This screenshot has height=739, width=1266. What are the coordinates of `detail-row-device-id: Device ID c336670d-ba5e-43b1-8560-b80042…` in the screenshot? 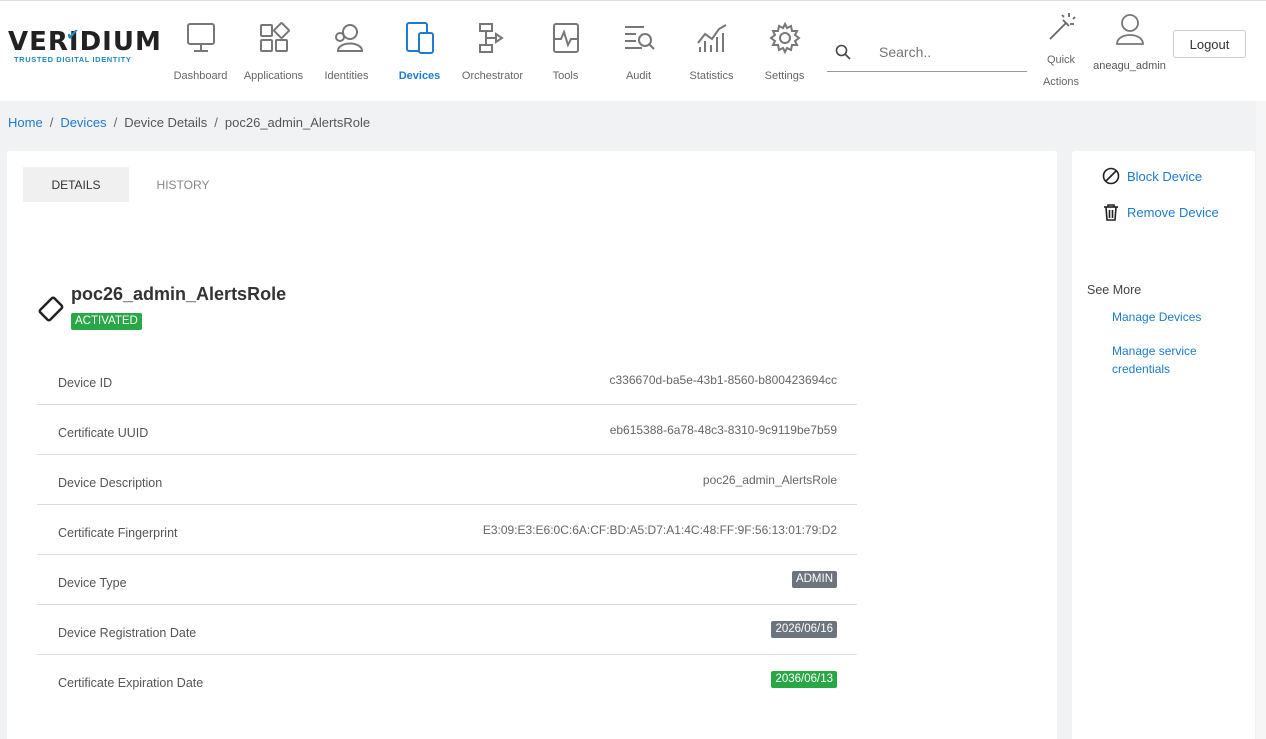 It's located at (447, 380).